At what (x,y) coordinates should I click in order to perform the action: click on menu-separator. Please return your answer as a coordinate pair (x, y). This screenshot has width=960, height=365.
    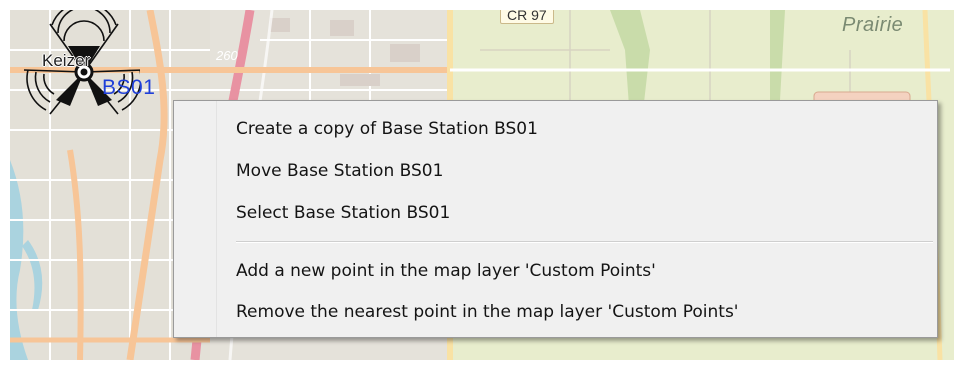
    Looking at the image, I should click on (584, 242).